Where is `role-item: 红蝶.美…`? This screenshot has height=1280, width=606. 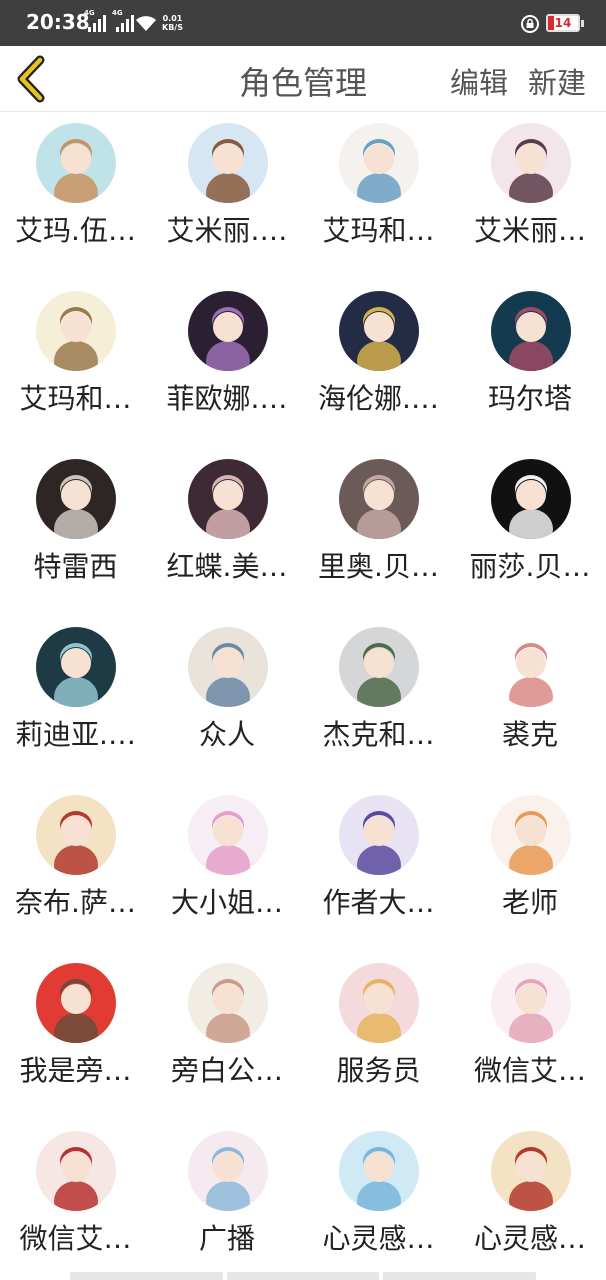 role-item: 红蝶.美… is located at coordinates (227, 533).